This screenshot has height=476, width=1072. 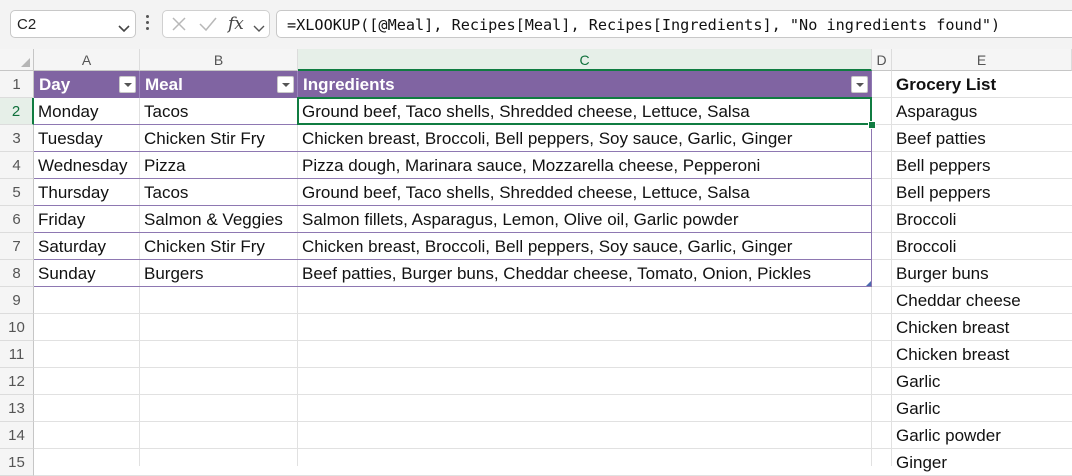 I want to click on table-cell: Thursday, so click(x=87, y=192).